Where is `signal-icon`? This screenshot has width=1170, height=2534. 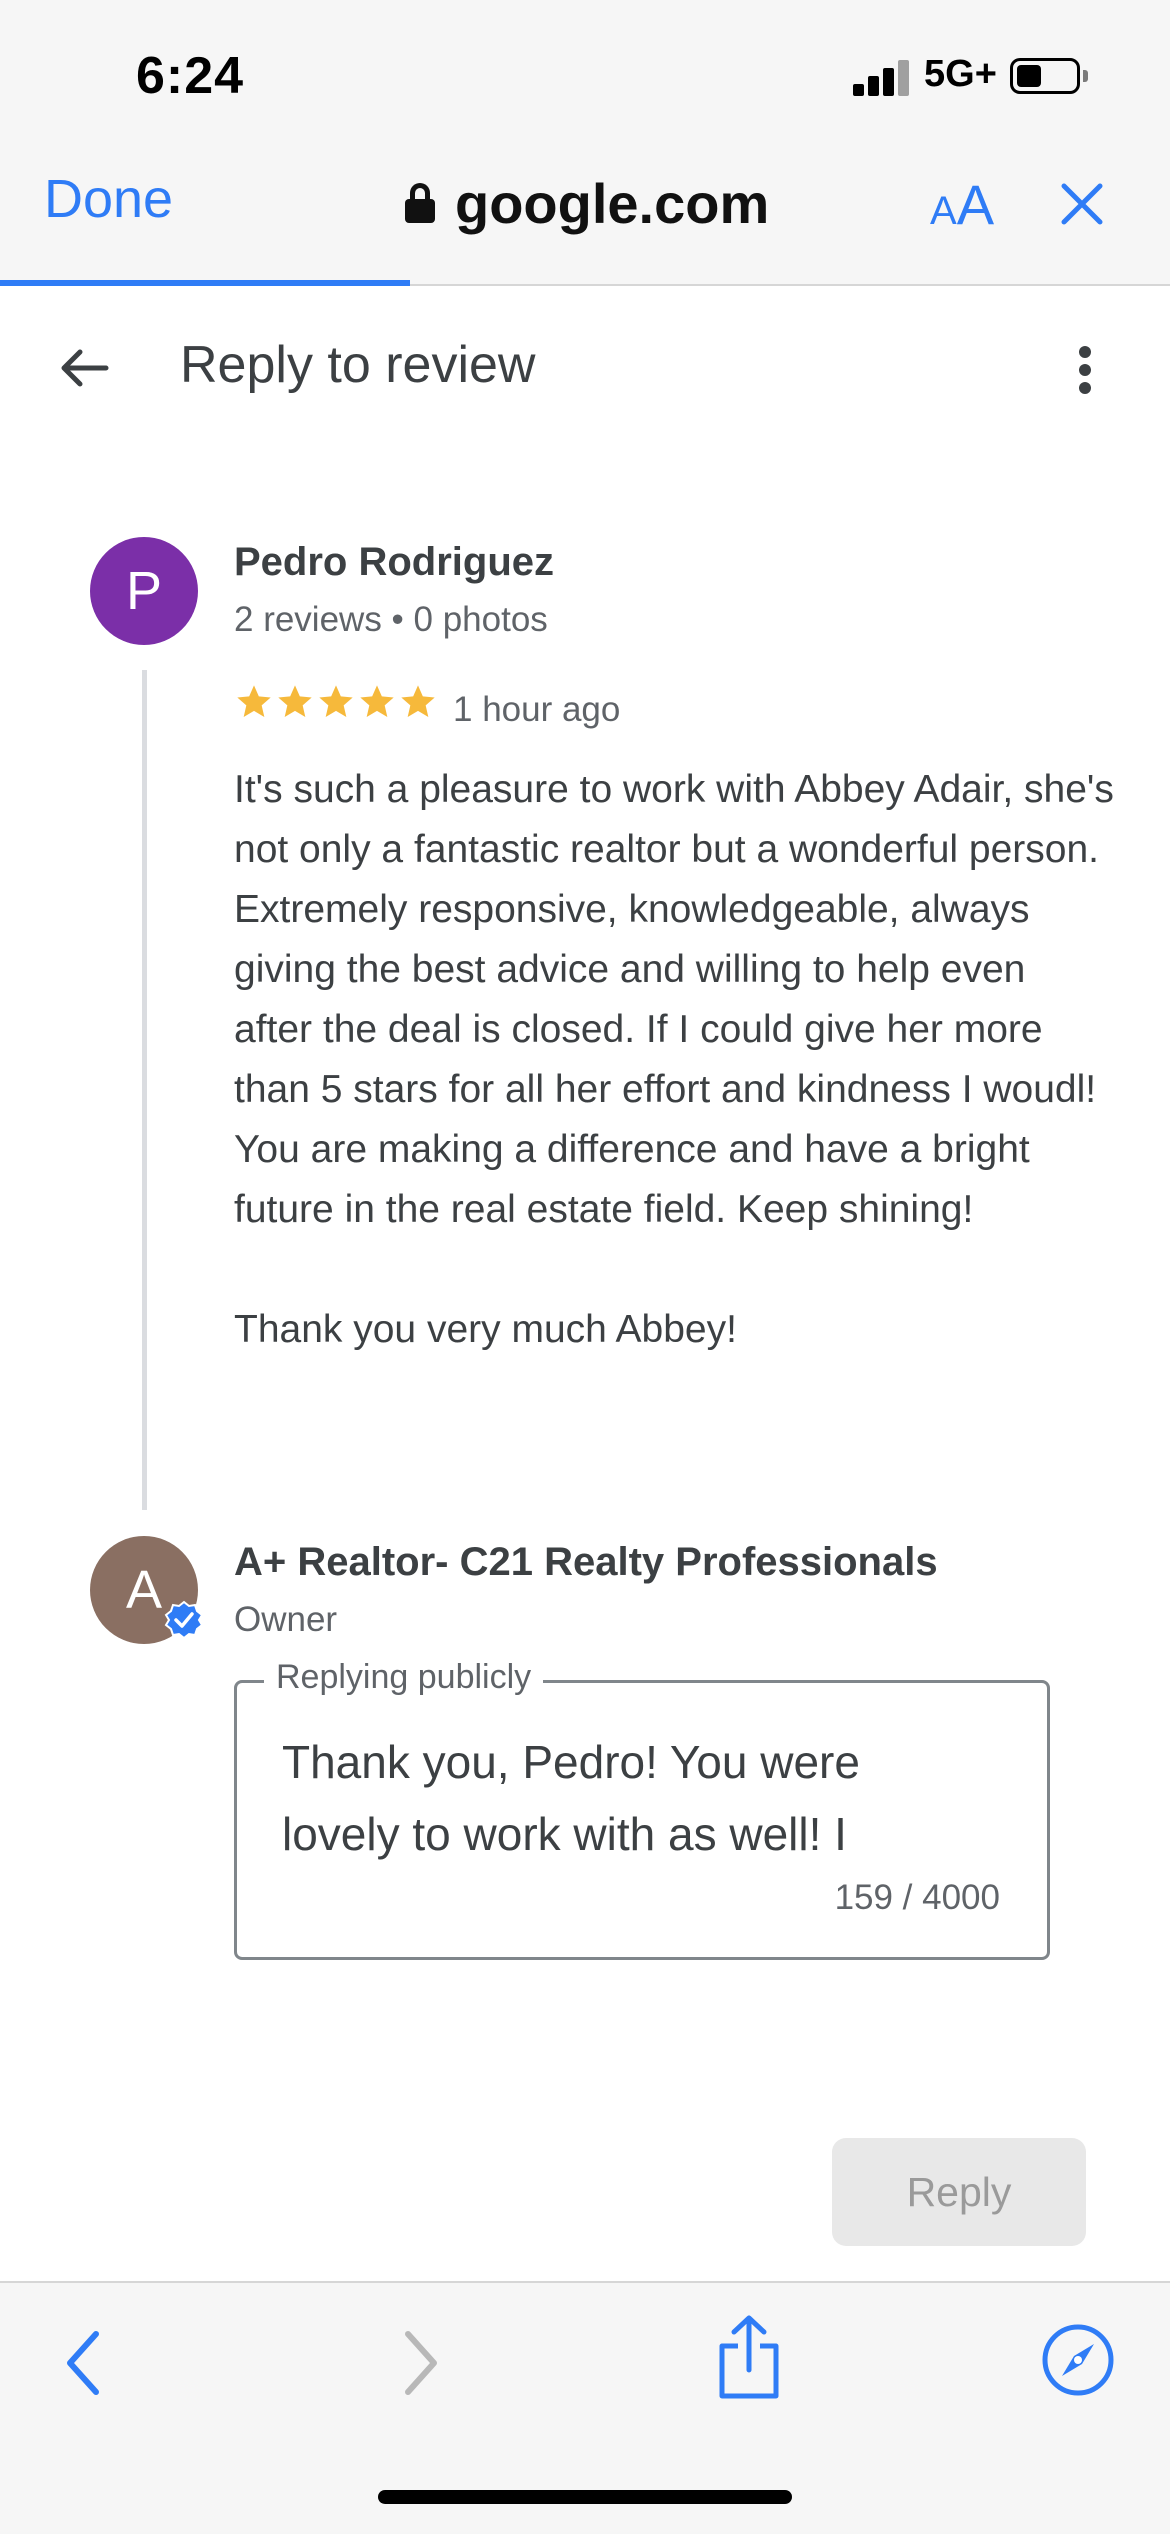 signal-icon is located at coordinates (881, 77).